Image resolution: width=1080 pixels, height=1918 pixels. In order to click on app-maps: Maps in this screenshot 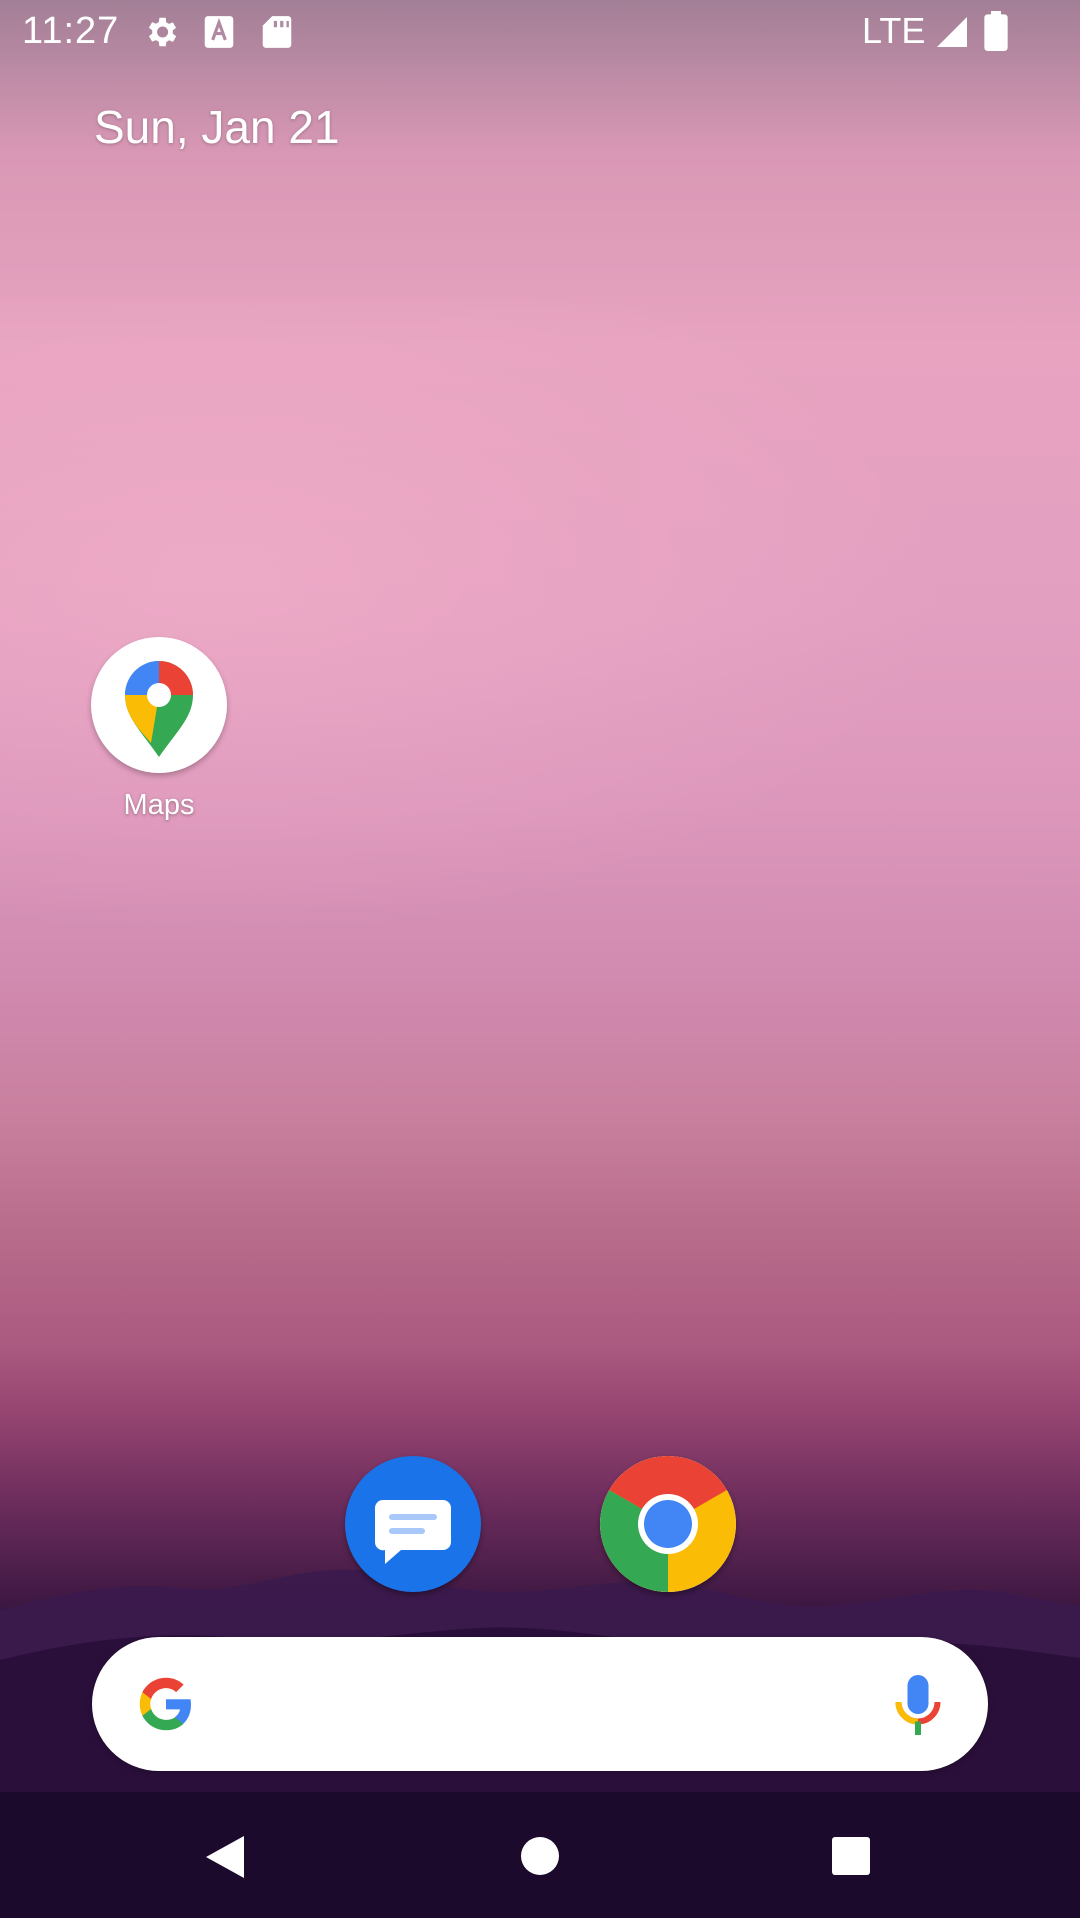, I will do `click(159, 736)`.